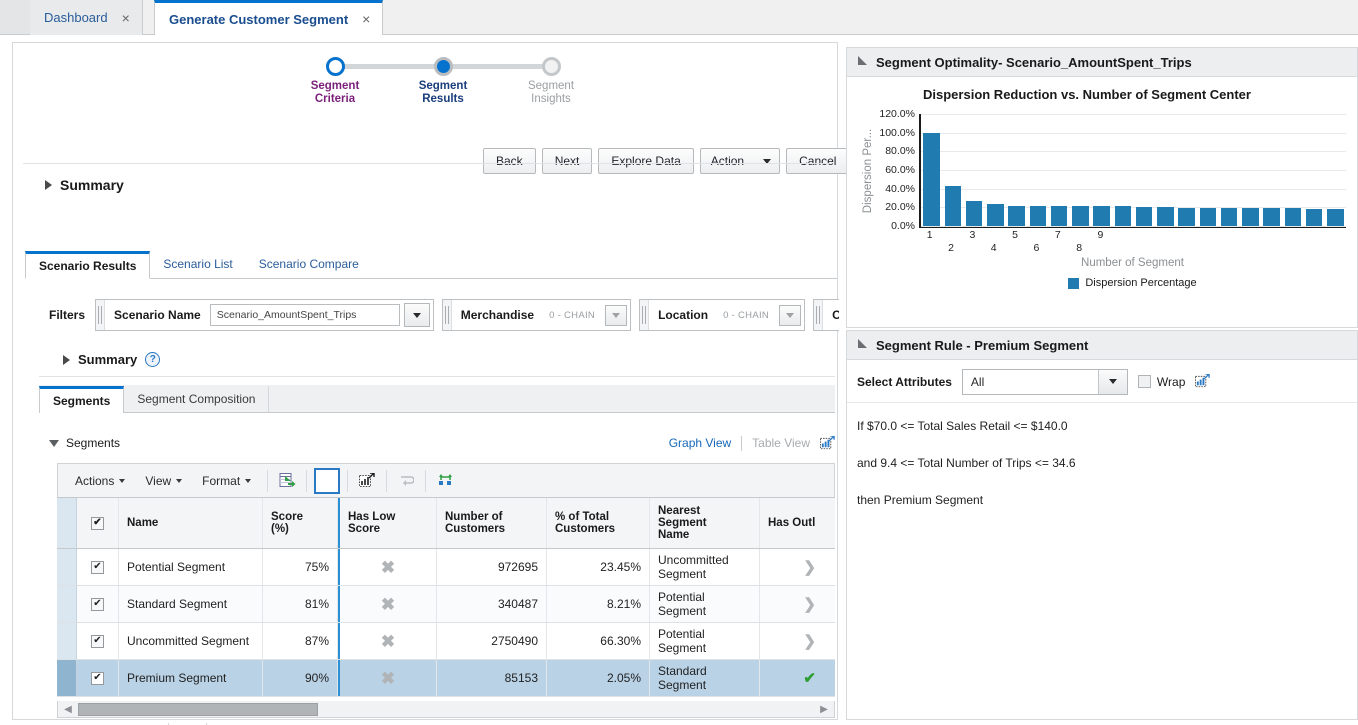  I want to click on scroll-right-arrow-icon: ▶, so click(824, 709).